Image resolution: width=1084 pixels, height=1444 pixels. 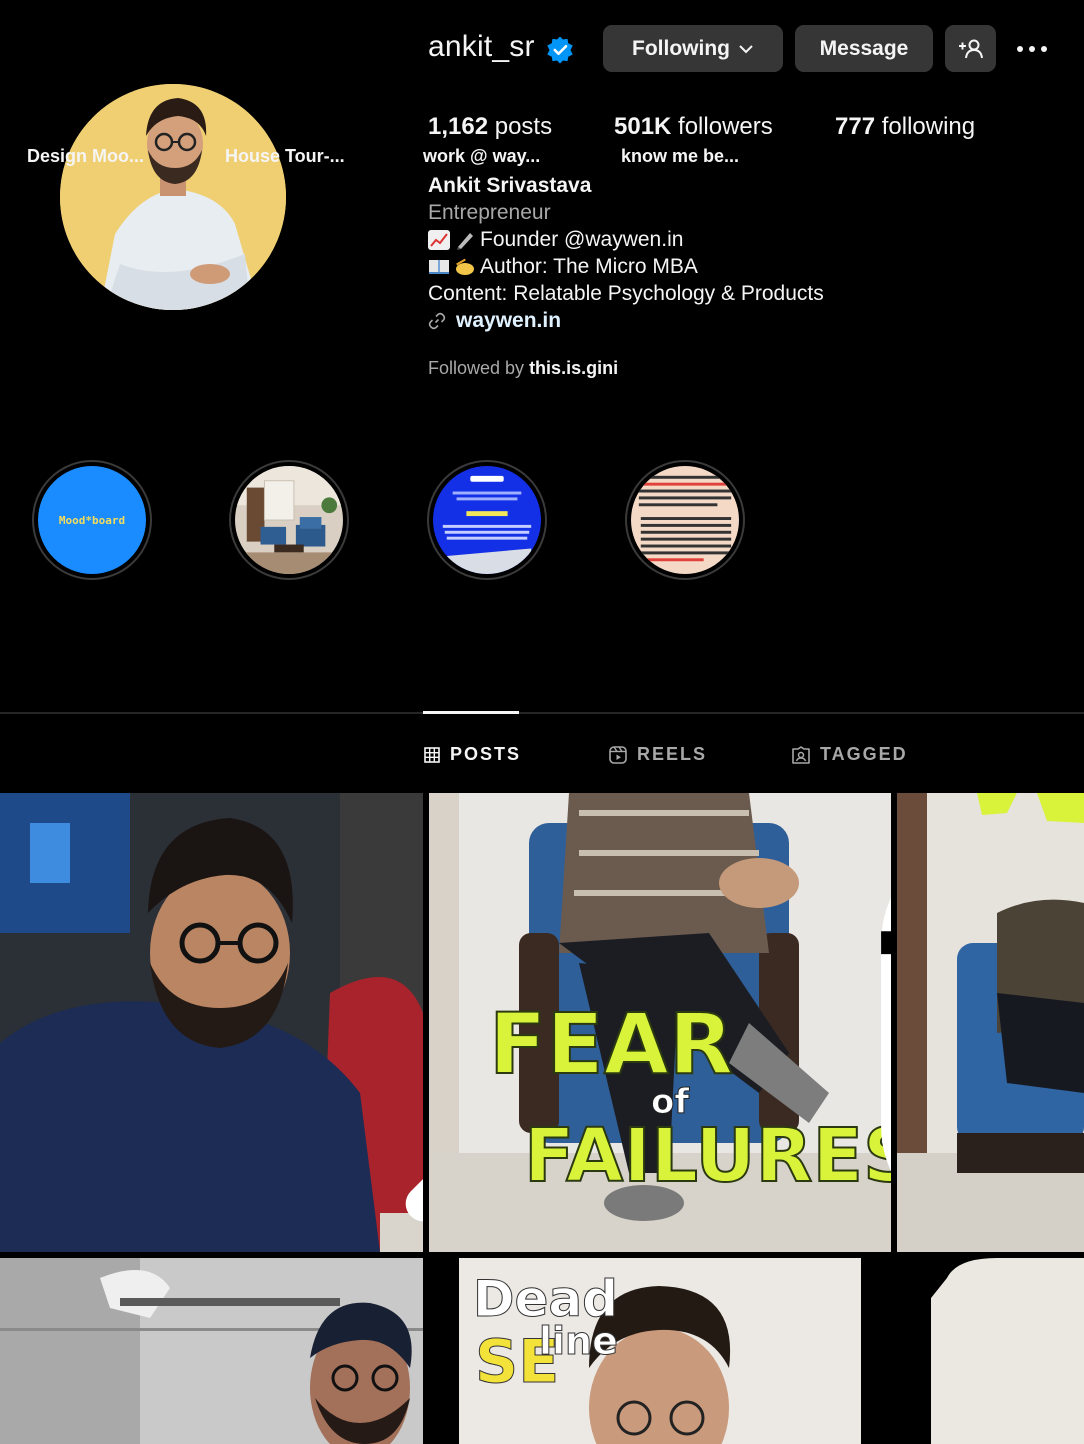 What do you see at coordinates (722, 126) in the screenshot?
I see `followers-count-label: followers` at bounding box center [722, 126].